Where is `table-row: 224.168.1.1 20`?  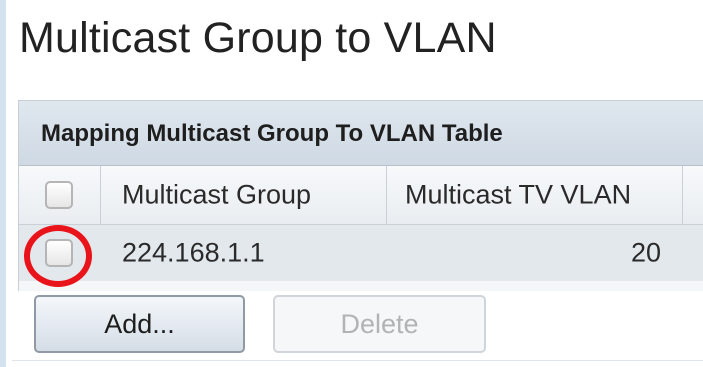
table-row: 224.168.1.1 20 is located at coordinates (361, 253).